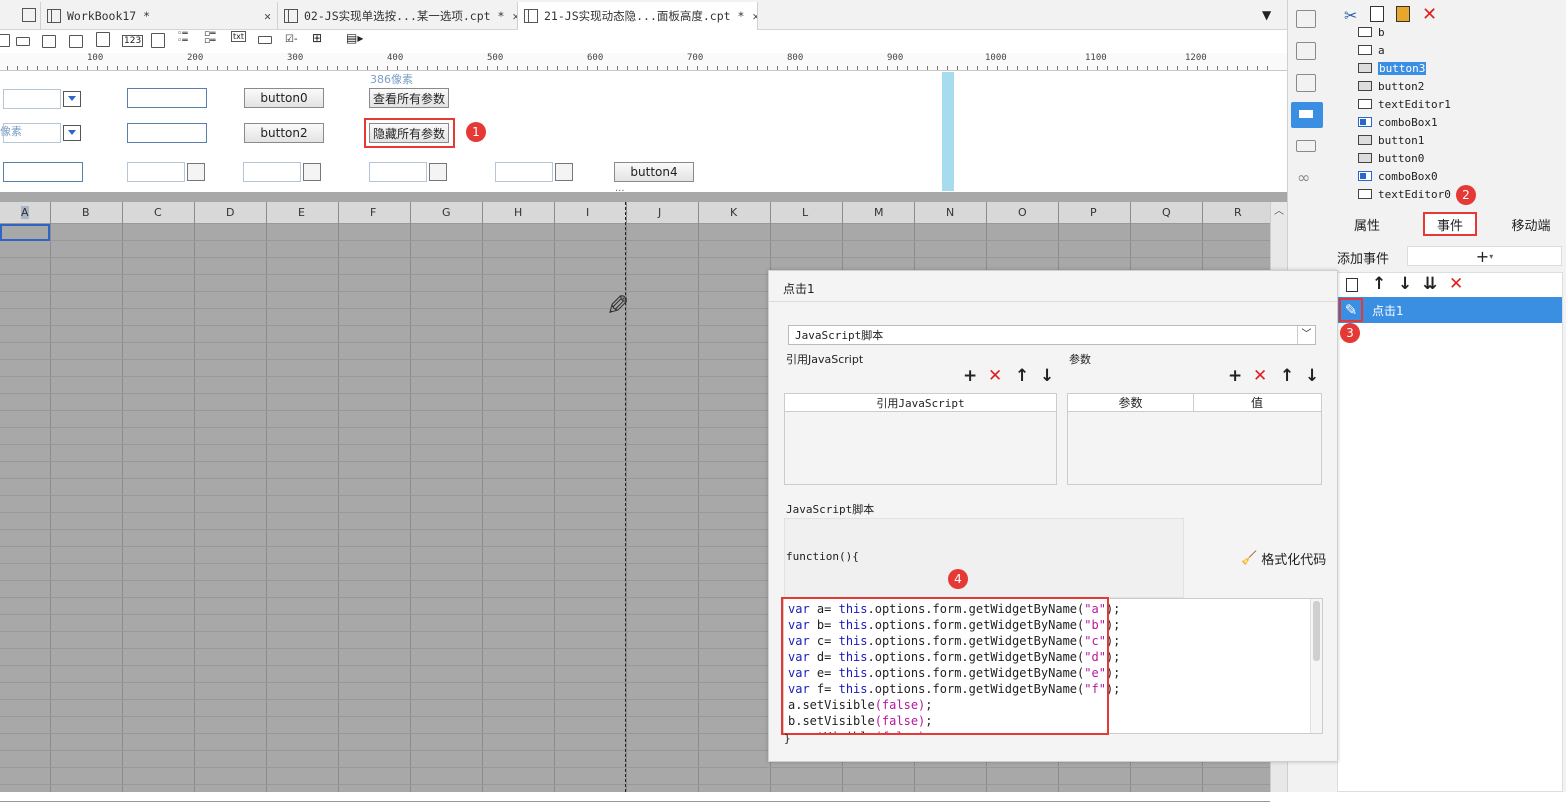  What do you see at coordinates (25, 232) in the screenshot?
I see `selected-cell` at bounding box center [25, 232].